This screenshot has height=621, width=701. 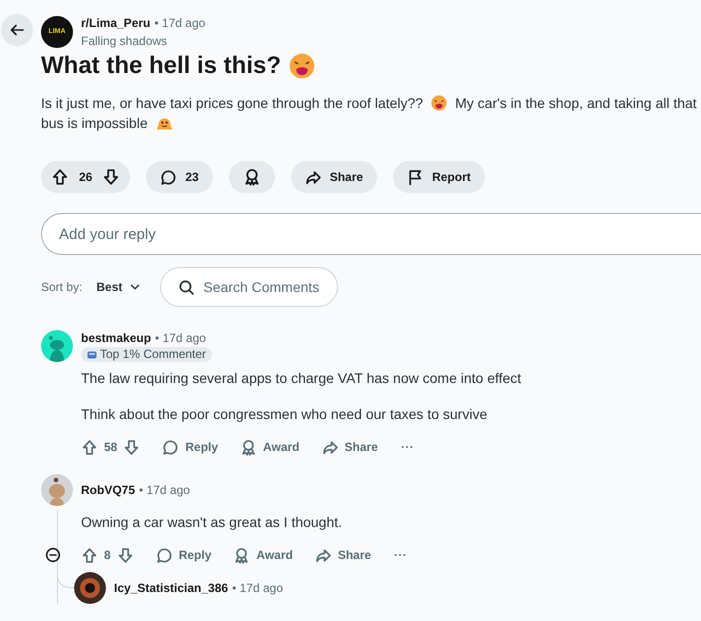 I want to click on reply-field: Add your reply, so click(x=371, y=234).